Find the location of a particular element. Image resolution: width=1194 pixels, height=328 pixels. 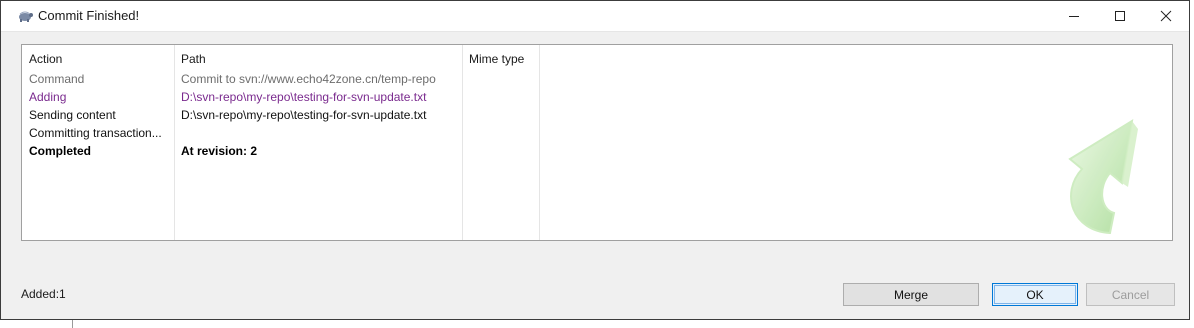

title-bar: Commit Finished! is located at coordinates (595, 16).